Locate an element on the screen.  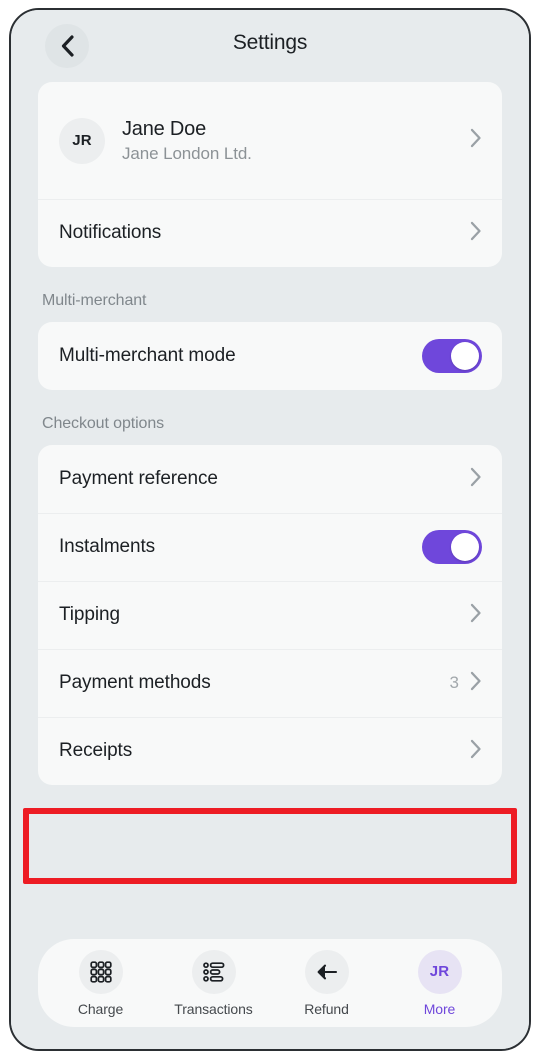
arrow-left-icon is located at coordinates (326, 971).